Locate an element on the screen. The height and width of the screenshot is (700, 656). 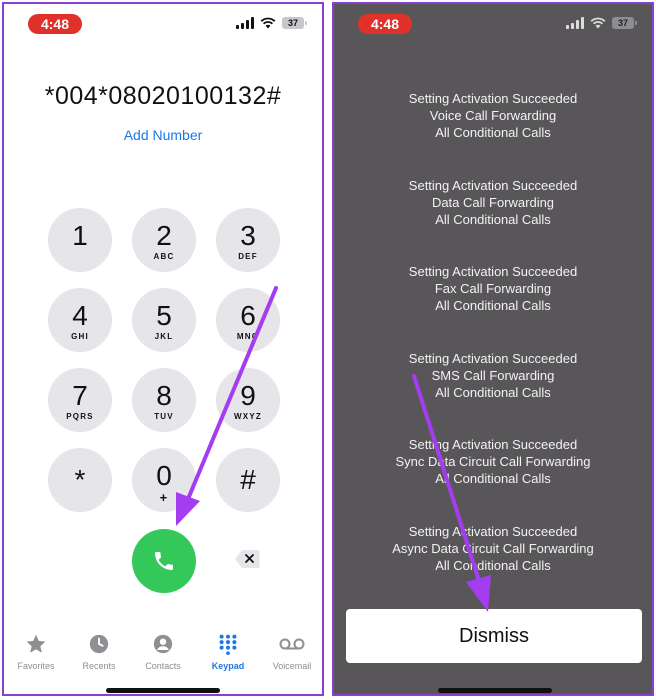
add-number-link: Add Number is located at coordinates (163, 135).